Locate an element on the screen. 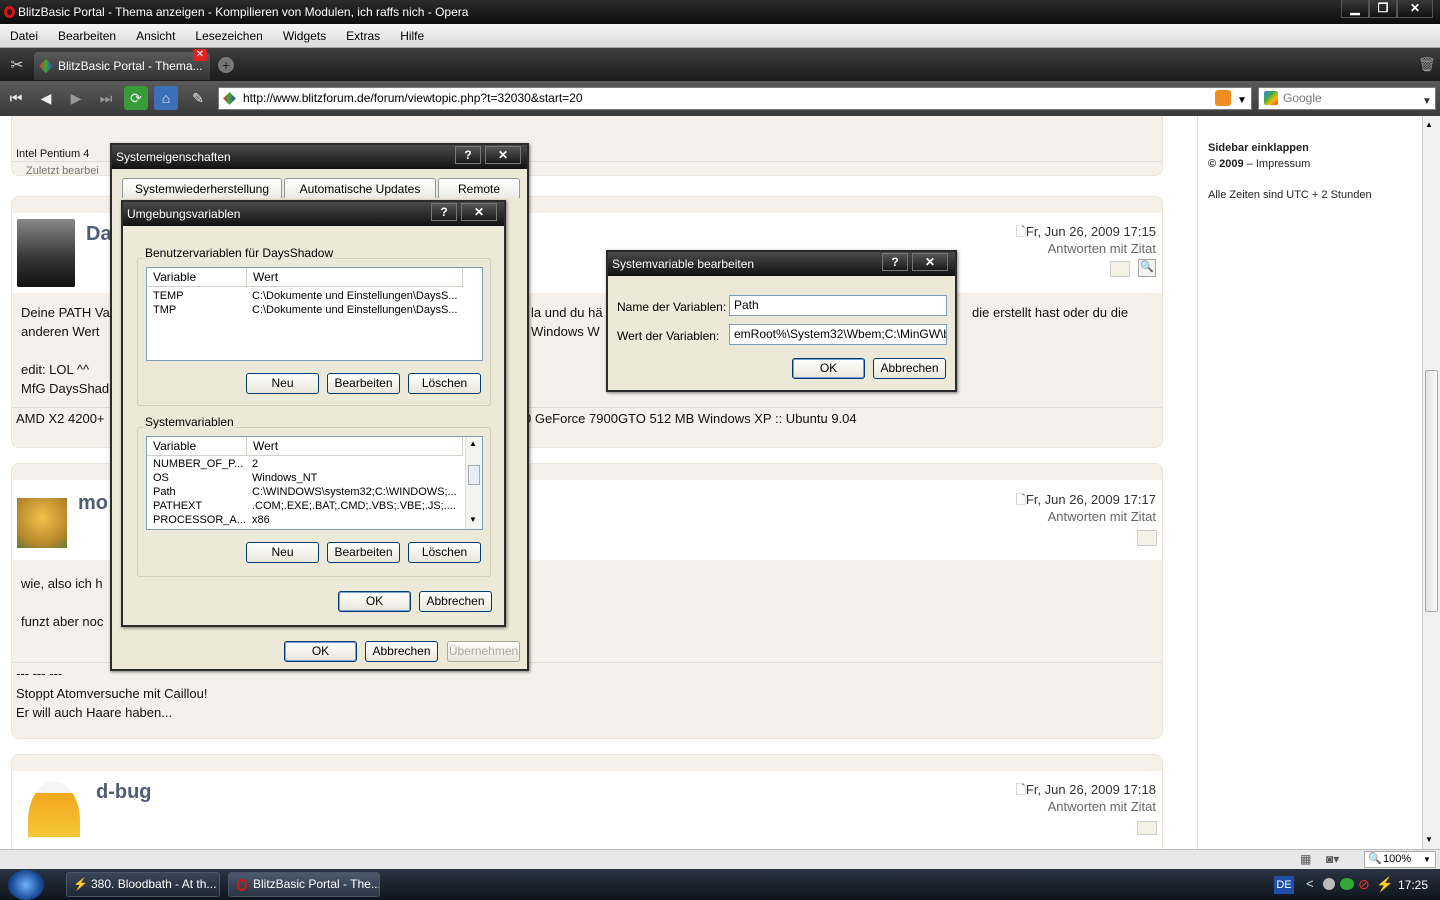 Image resolution: width=1440 pixels, height=900 pixels. menu-lesezeichen: Lesezeichen is located at coordinates (228, 36).